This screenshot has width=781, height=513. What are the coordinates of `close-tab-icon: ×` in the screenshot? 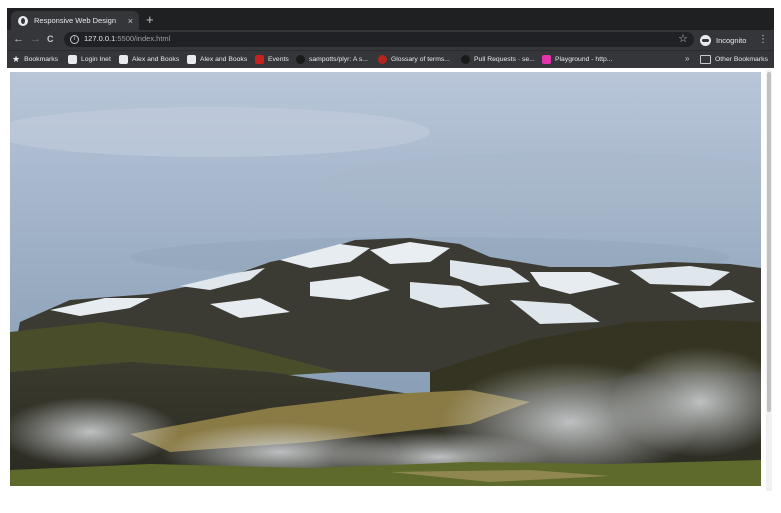 It's located at (130, 21).